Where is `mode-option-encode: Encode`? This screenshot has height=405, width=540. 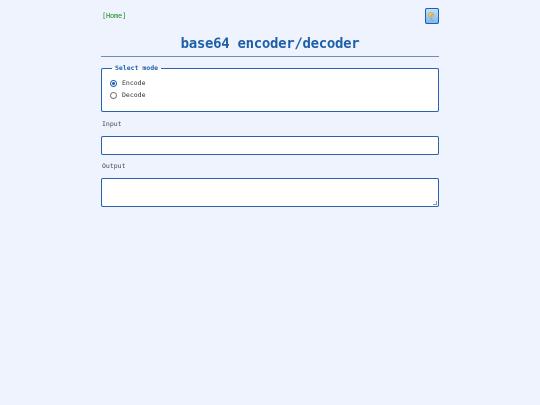 mode-option-encode: Encode is located at coordinates (274, 83).